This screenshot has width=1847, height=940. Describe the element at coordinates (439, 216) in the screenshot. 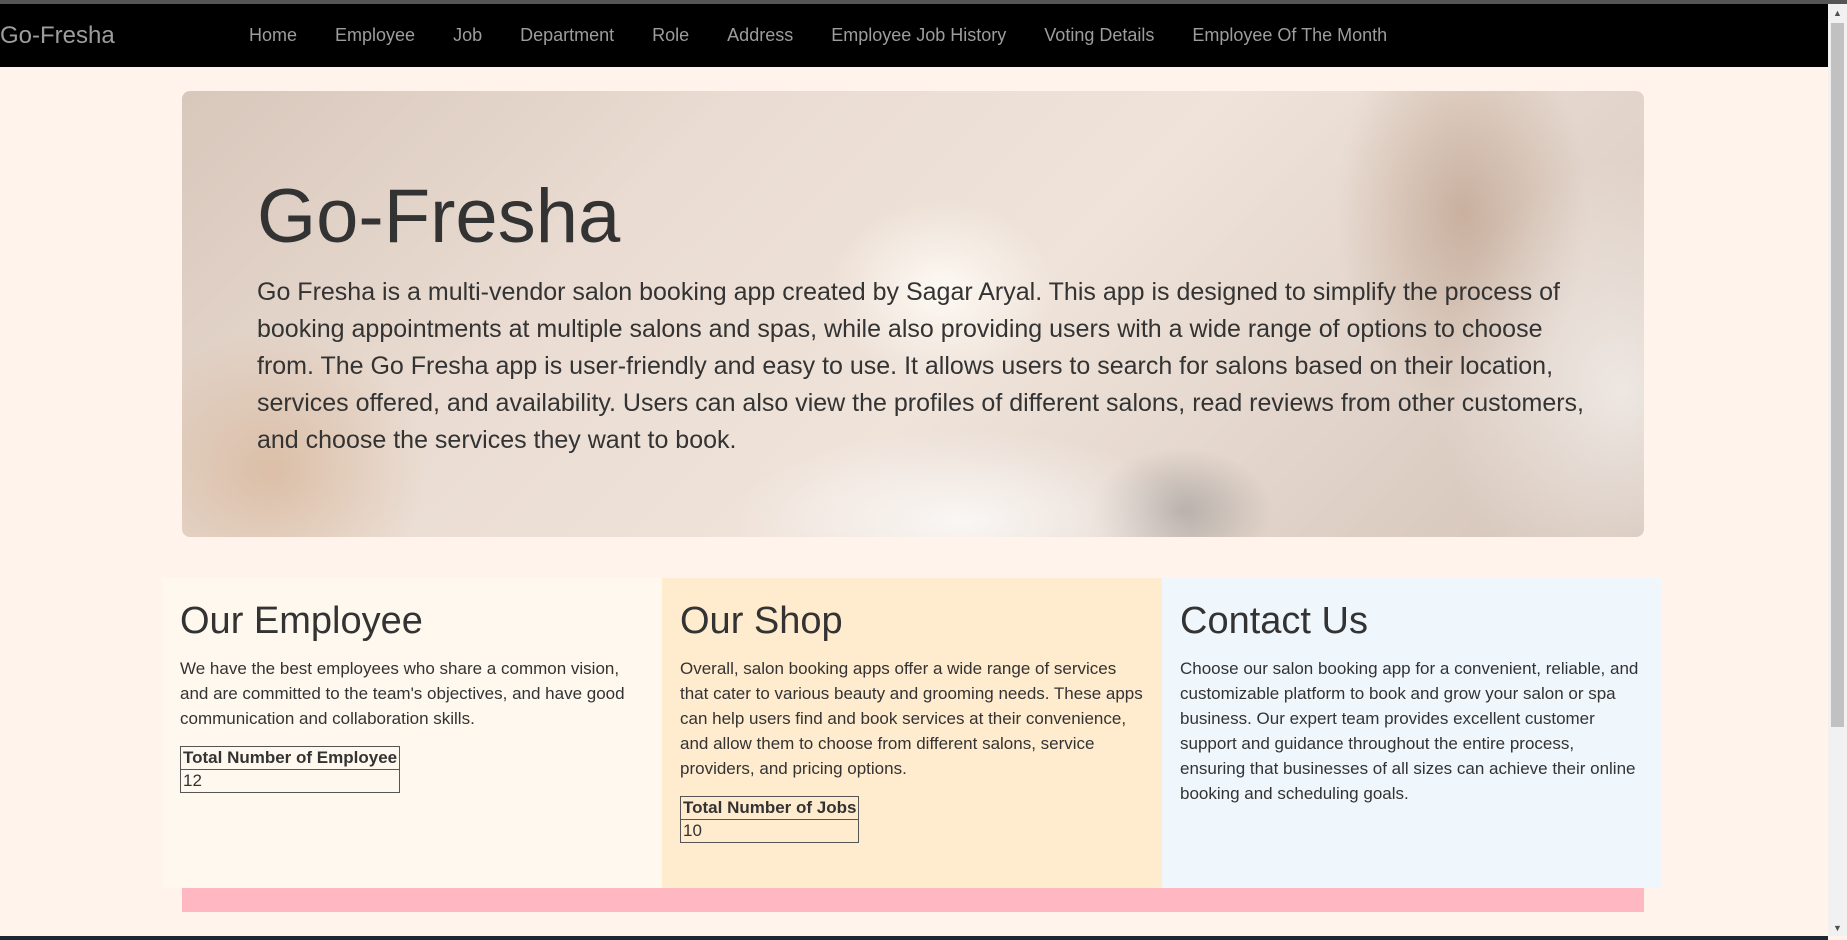

I see `hero-title: Go-Fresha` at that location.